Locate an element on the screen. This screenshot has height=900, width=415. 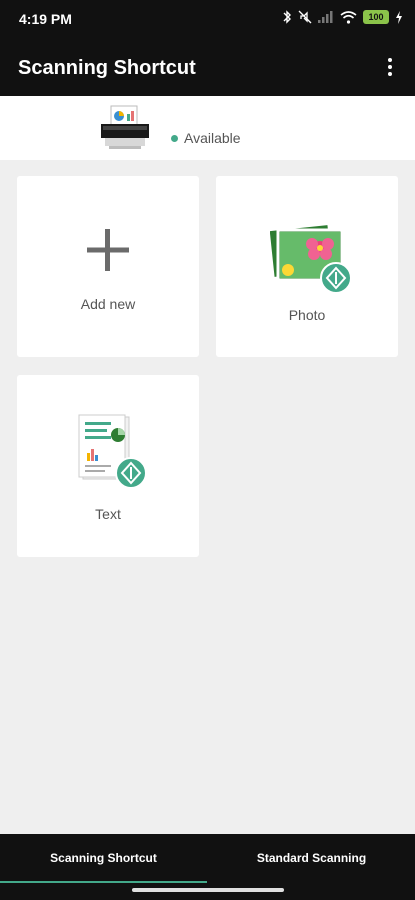
status-bar: 4:19 PM 100 is located at coordinates (207, 19).